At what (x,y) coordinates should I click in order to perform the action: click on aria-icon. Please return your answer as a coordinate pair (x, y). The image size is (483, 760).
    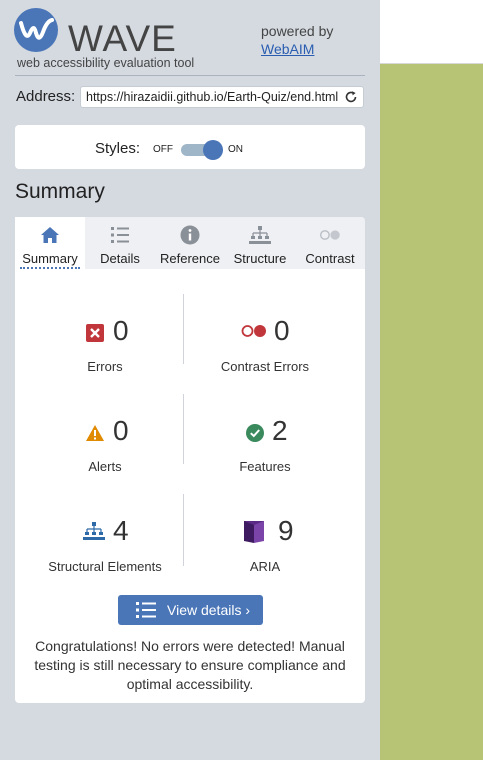
    Looking at the image, I should click on (254, 532).